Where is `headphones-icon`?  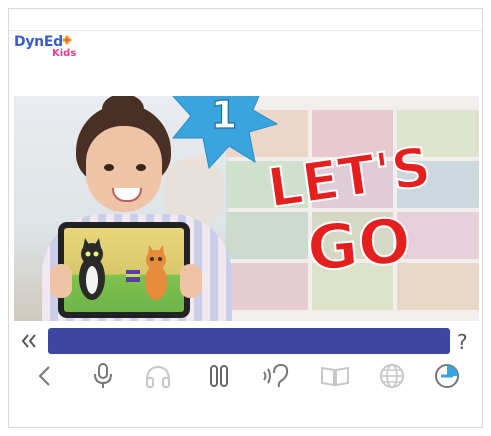 headphones-icon is located at coordinates (158, 376).